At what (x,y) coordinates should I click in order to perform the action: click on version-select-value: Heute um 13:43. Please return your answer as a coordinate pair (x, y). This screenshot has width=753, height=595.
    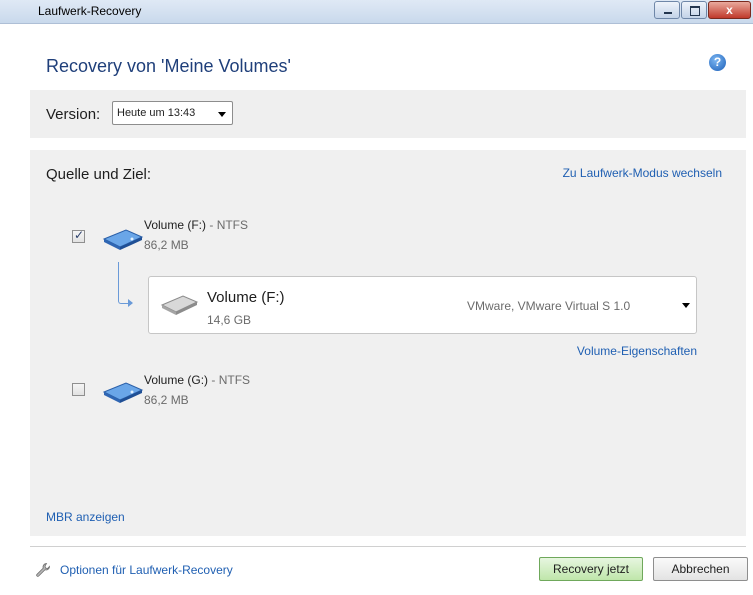
    Looking at the image, I should click on (156, 113).